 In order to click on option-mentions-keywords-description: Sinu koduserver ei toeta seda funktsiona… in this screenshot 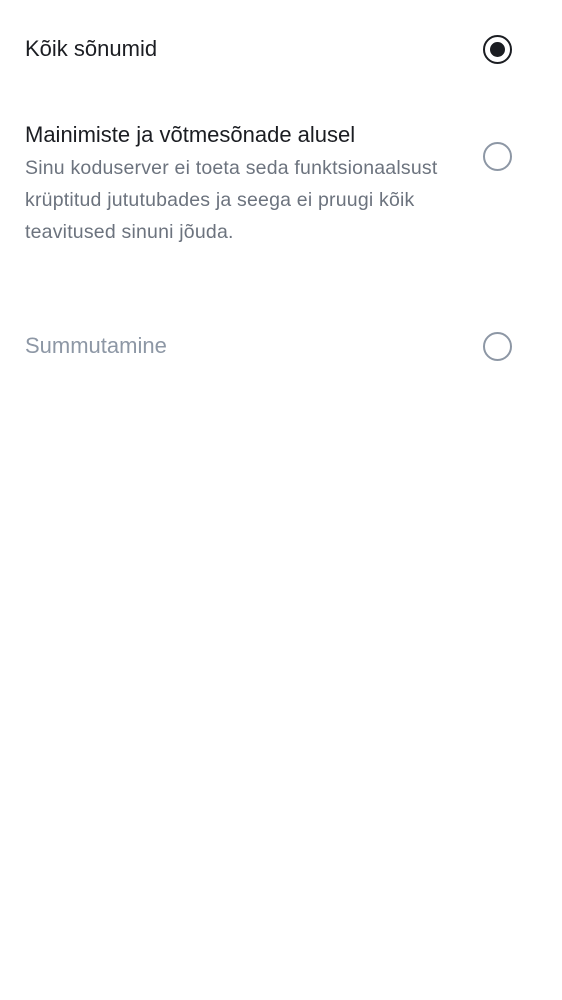, I will do `click(231, 200)`.